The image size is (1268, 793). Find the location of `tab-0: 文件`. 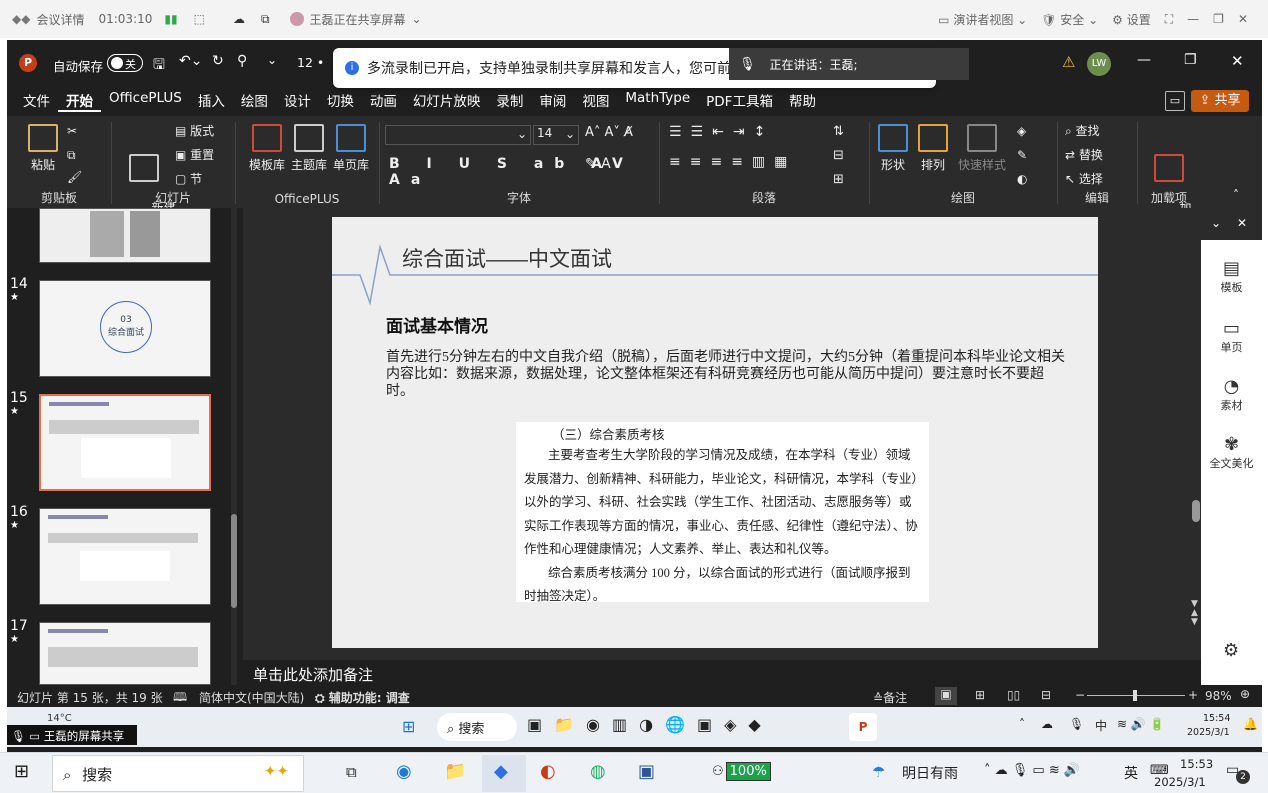

tab-0: 文件 is located at coordinates (36, 101).